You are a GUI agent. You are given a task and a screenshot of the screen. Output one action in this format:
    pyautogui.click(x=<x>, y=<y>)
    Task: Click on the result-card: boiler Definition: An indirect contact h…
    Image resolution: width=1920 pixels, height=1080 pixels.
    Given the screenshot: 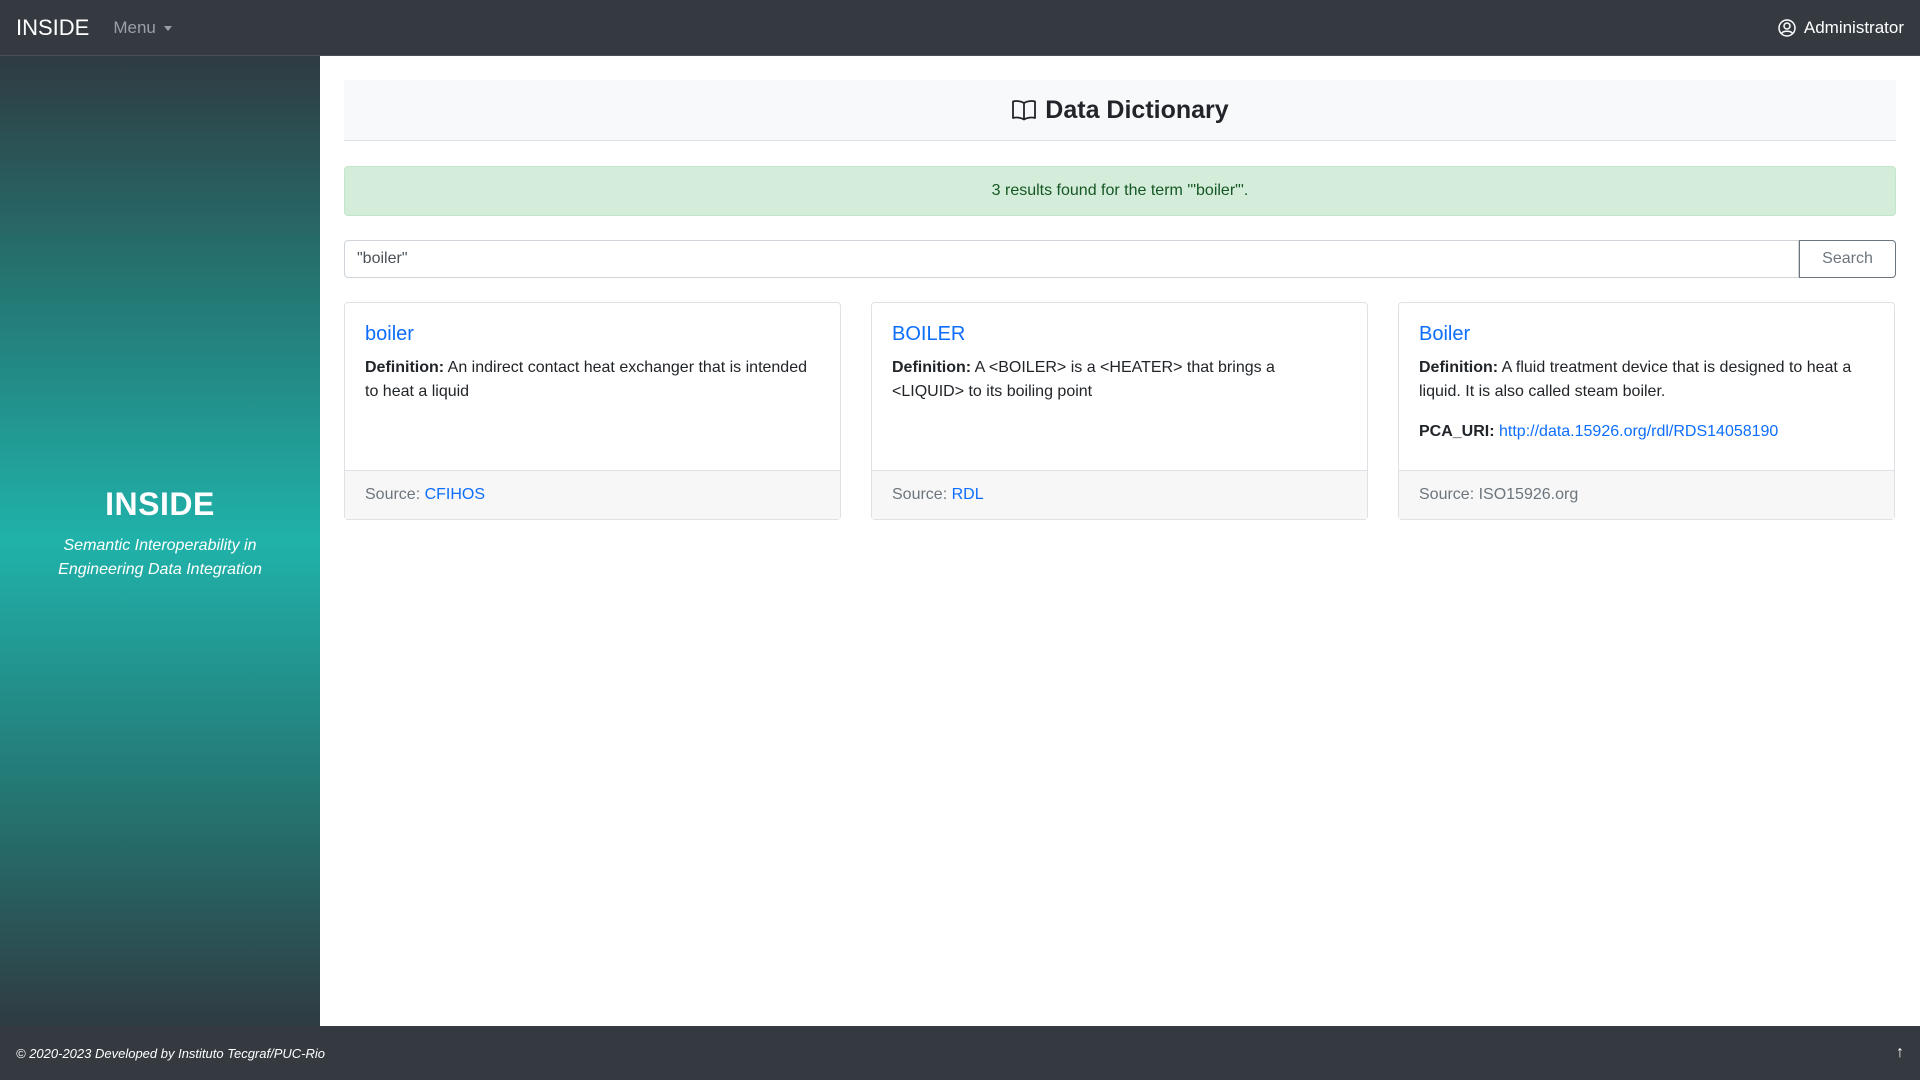 What is the action you would take?
    pyautogui.click(x=592, y=411)
    